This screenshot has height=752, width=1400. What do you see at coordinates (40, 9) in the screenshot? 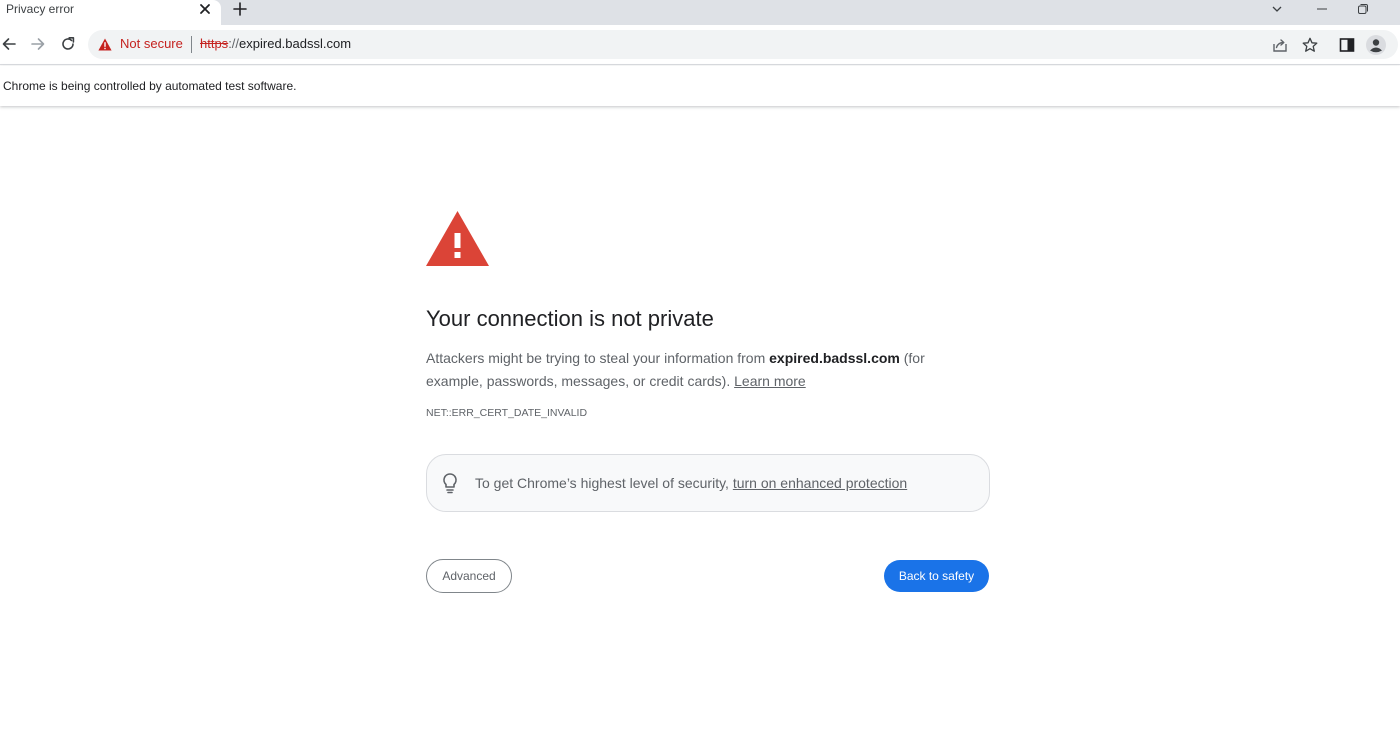
I see `tab-title: Privacy error` at bounding box center [40, 9].